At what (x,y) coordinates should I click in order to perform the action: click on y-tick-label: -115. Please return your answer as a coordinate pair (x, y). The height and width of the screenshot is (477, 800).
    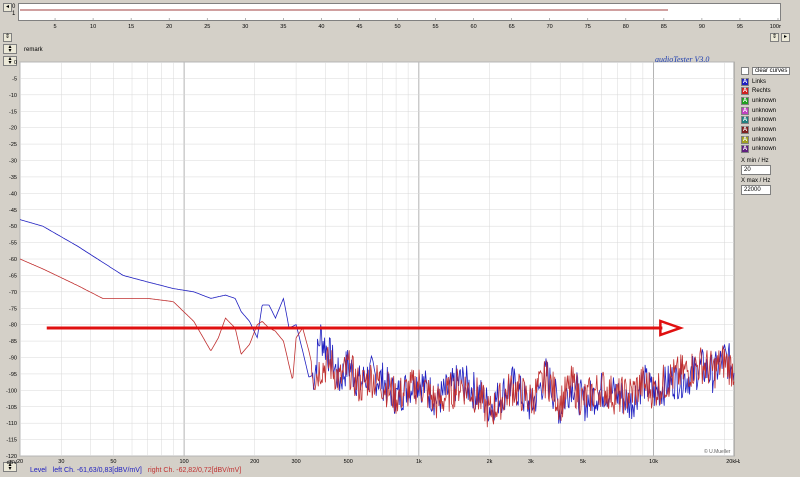
    Looking at the image, I should click on (11, 441).